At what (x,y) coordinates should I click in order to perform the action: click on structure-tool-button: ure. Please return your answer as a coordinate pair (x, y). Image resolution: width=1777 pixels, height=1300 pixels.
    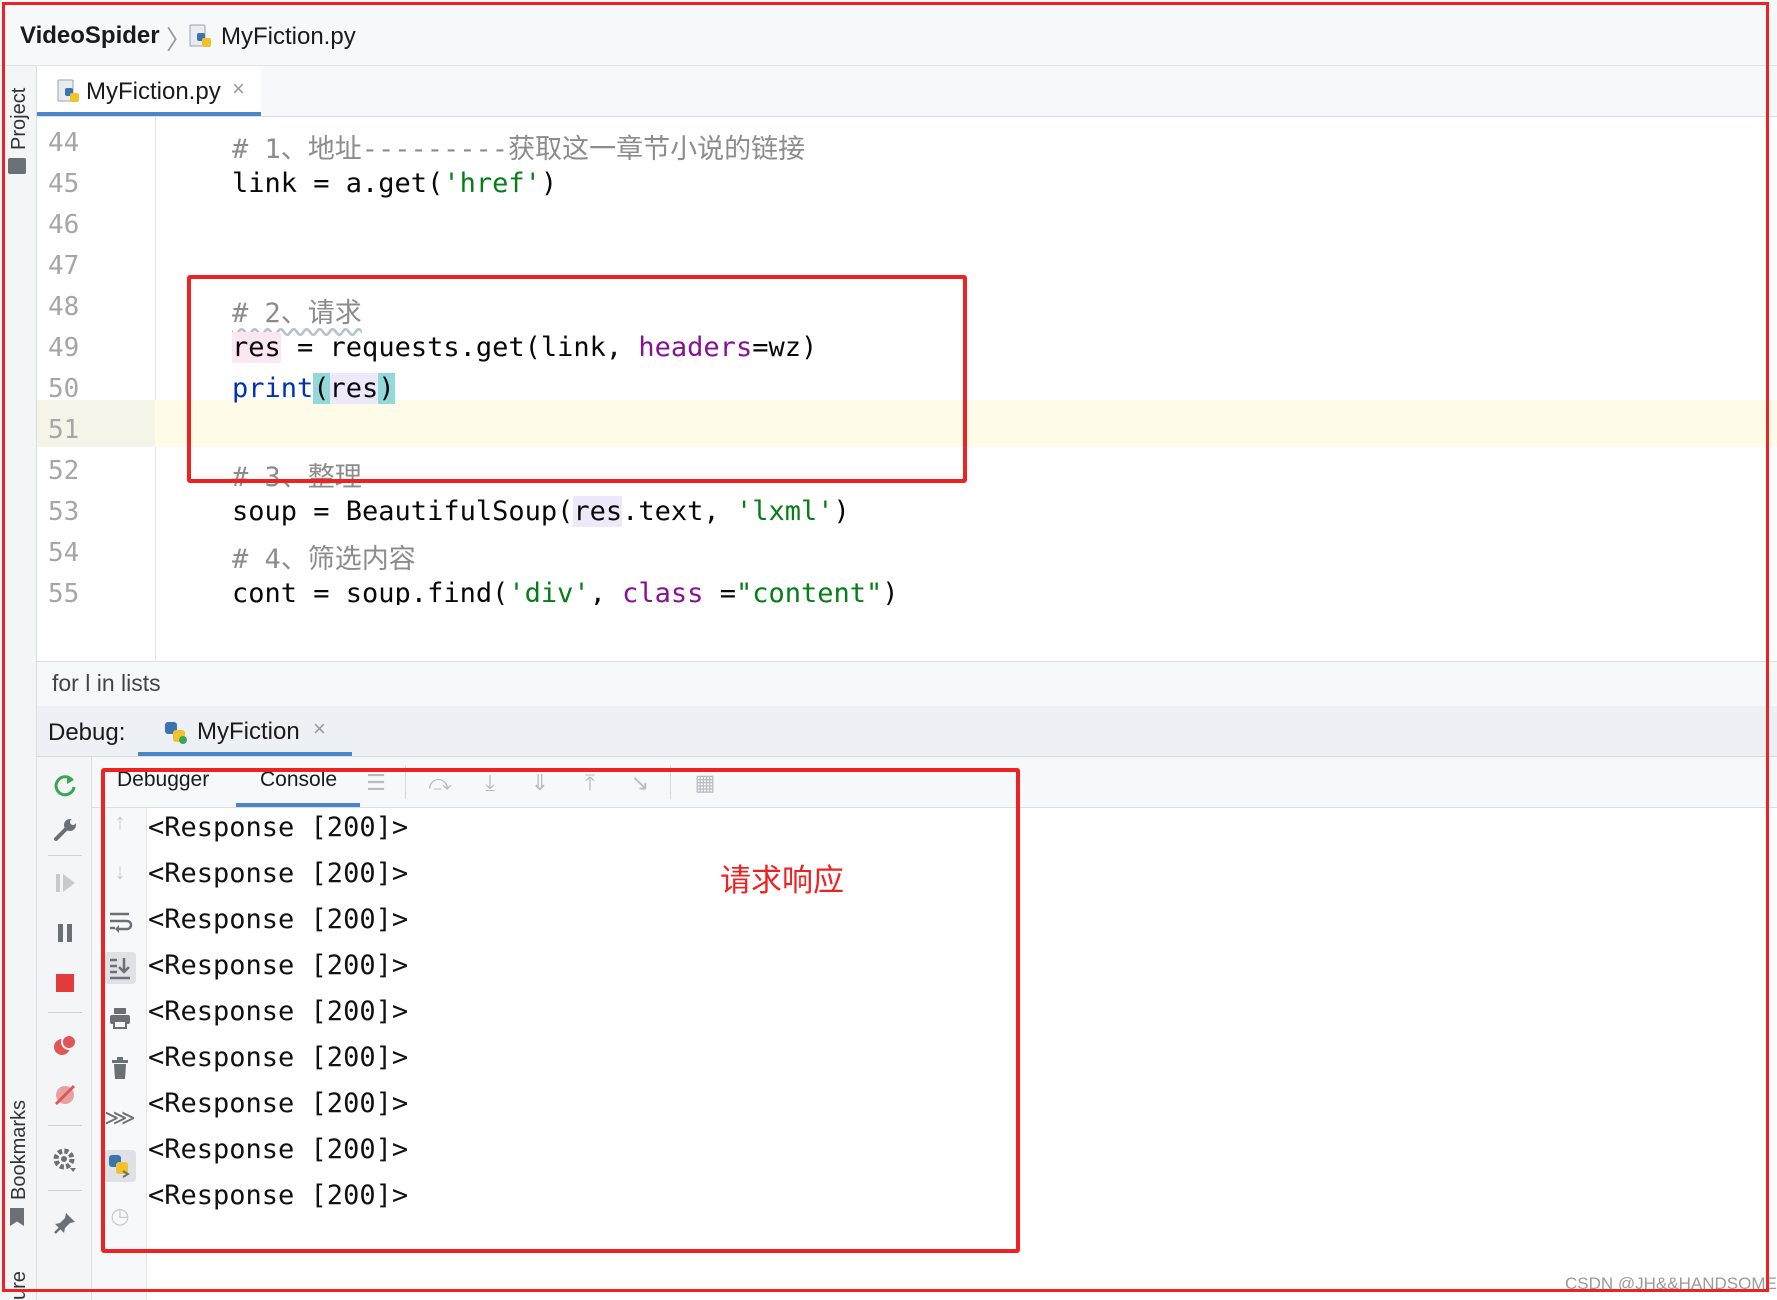
    Looking at the image, I should click on (19, 1285).